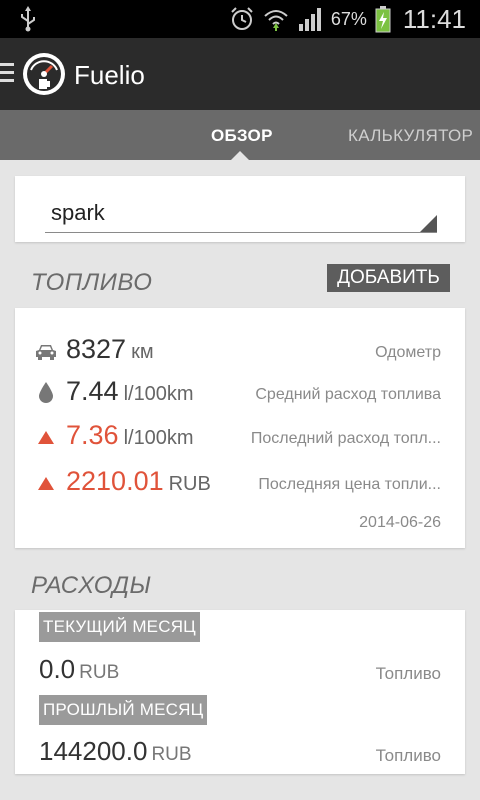 This screenshot has height=800, width=480. What do you see at coordinates (78, 212) in the screenshot?
I see `vehicle-dropdown-value: spark` at bounding box center [78, 212].